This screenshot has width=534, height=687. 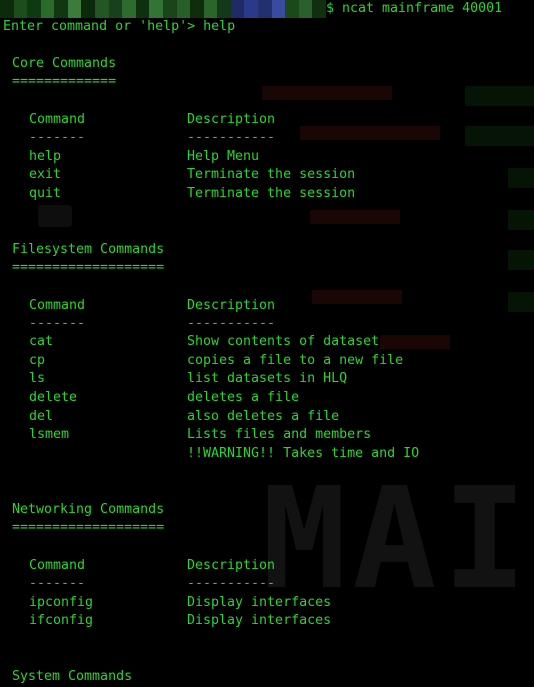 I want to click on command-prompt: Enter command or 'help'> help, so click(x=119, y=27).